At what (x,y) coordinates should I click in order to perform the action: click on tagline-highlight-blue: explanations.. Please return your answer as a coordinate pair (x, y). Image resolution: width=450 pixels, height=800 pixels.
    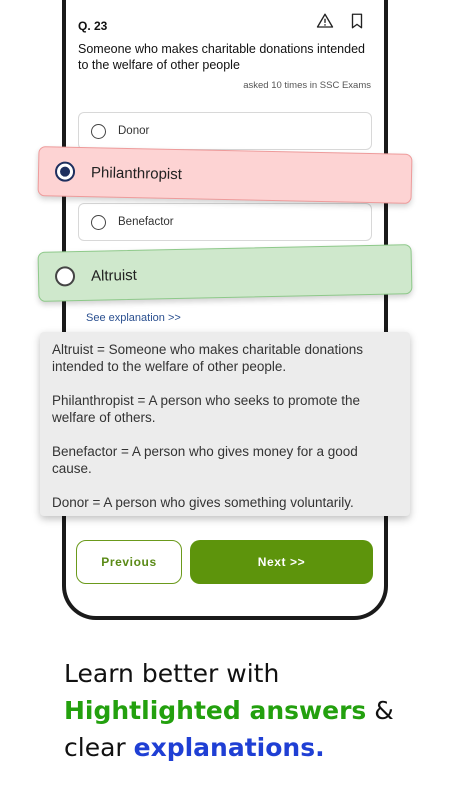
    Looking at the image, I should click on (229, 747).